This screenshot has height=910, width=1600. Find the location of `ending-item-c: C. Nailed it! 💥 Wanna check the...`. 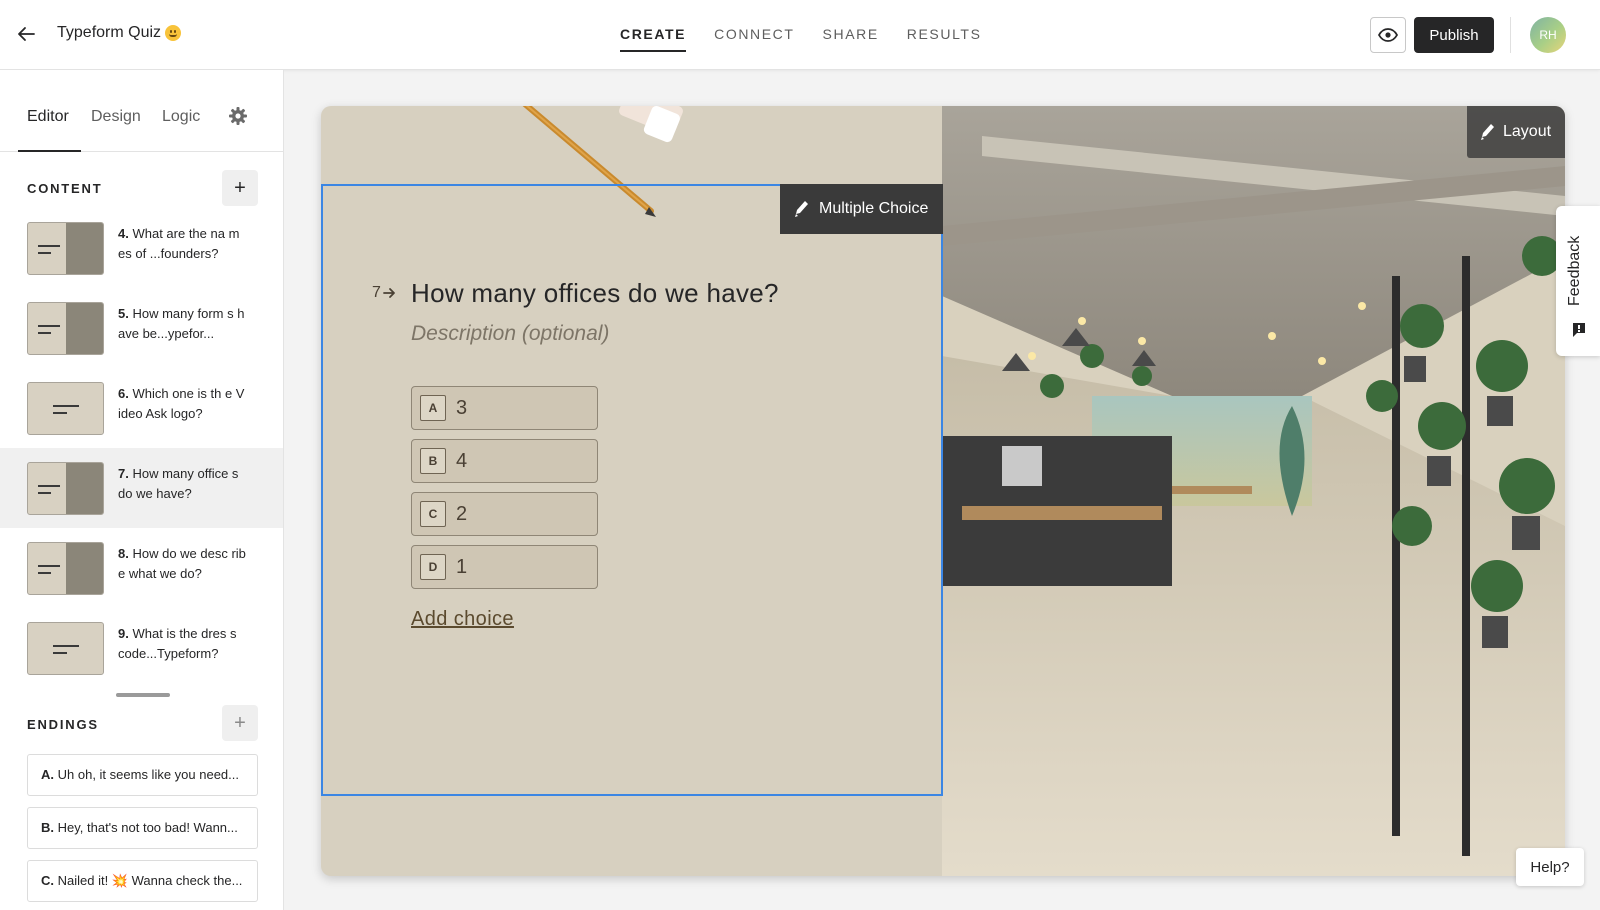

ending-item-c: C. Nailed it! 💥 Wanna check the... is located at coordinates (142, 881).